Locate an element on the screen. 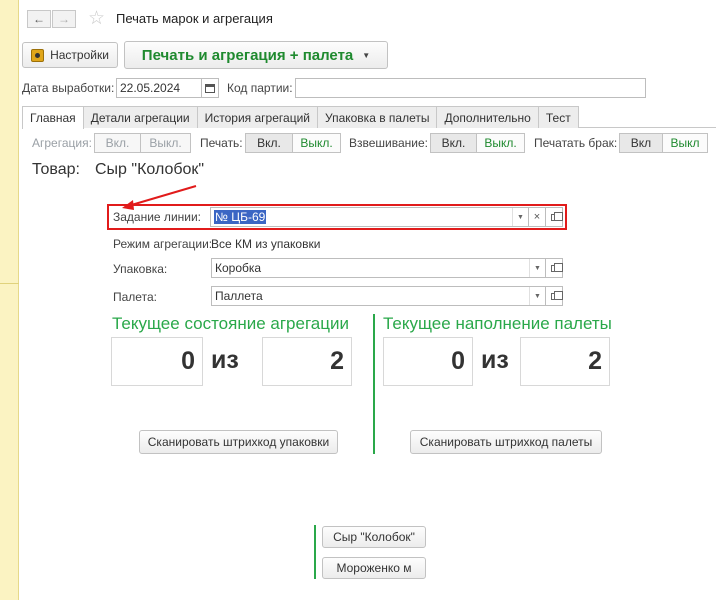 The width and height of the screenshot is (716, 600). open-pallet-button is located at coordinates (554, 296).